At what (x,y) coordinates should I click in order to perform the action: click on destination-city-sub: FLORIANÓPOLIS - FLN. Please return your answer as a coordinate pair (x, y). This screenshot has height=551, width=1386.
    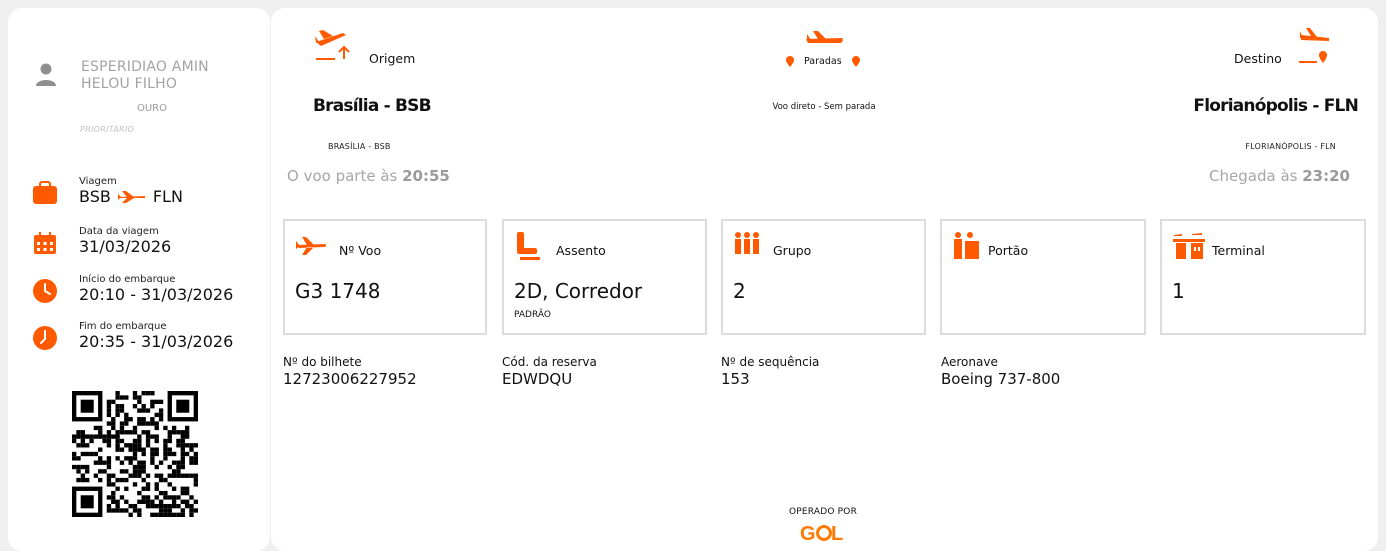
    Looking at the image, I should click on (1290, 146).